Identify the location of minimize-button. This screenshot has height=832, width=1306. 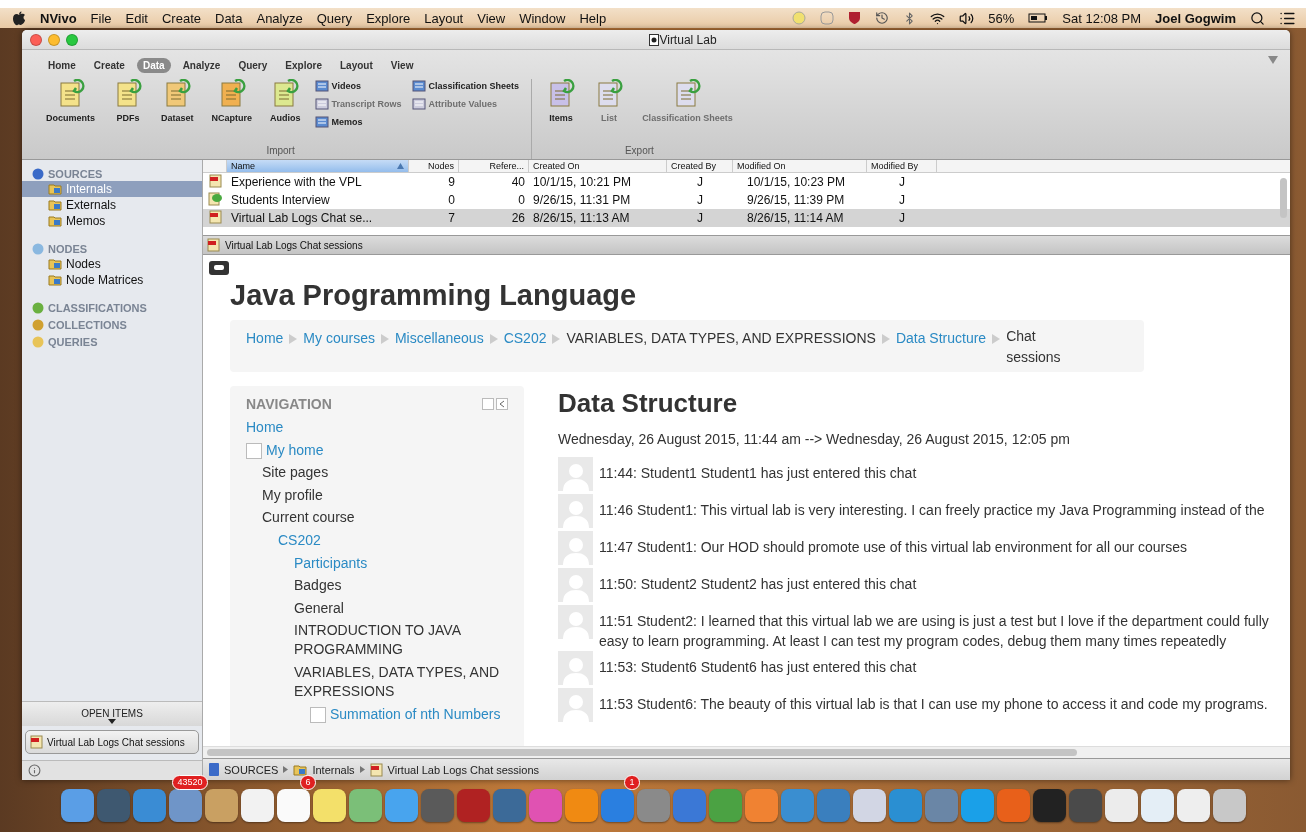
(54, 39).